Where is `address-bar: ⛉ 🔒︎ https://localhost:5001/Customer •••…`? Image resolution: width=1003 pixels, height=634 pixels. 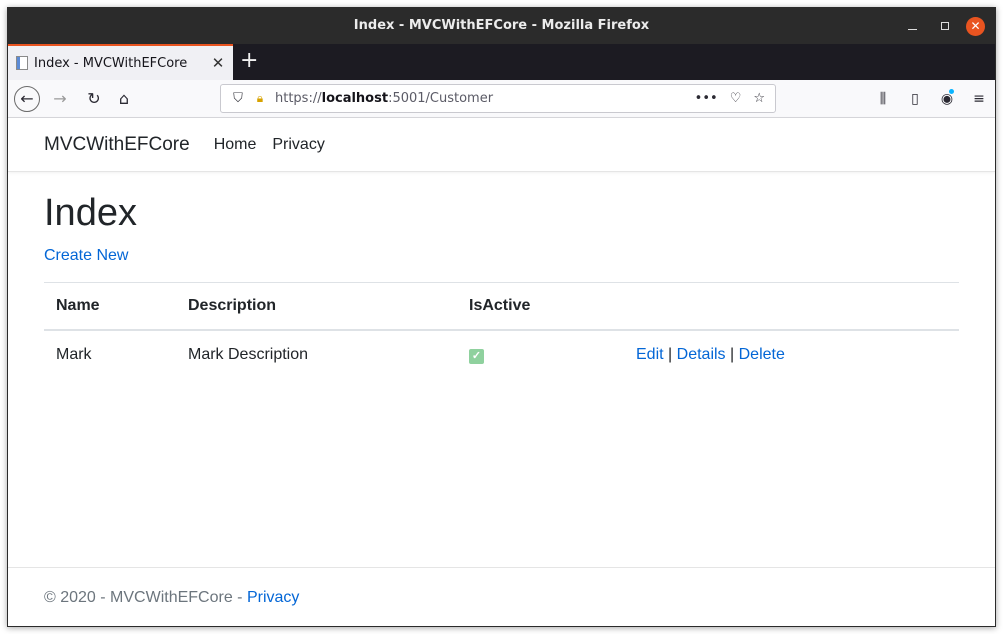 address-bar: ⛉ 🔒︎ https://localhost:5001/Customer •••… is located at coordinates (498, 98).